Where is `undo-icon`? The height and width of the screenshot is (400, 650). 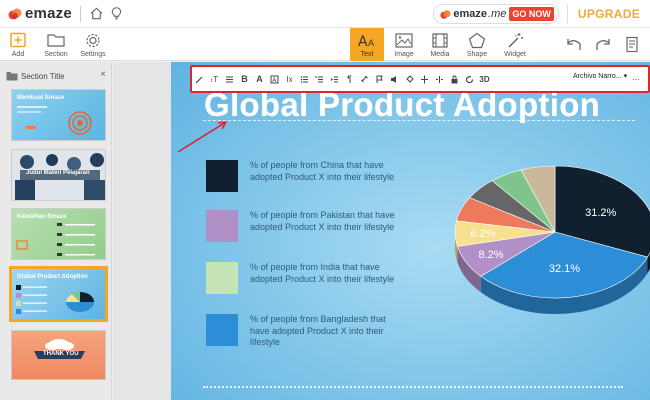 undo-icon is located at coordinates (574, 45).